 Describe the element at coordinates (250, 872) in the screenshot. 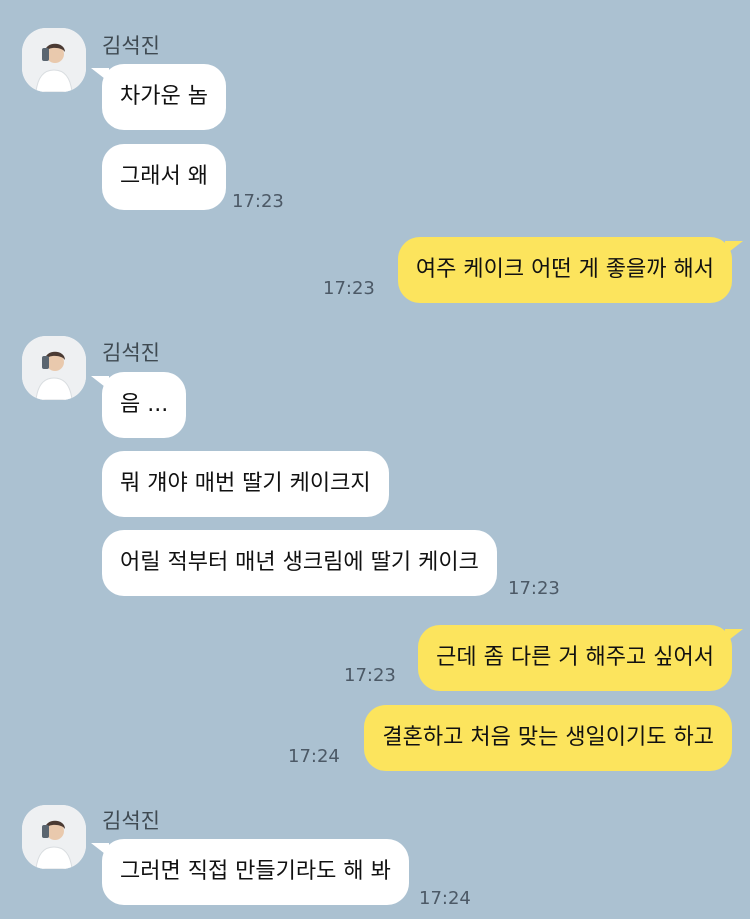

I see `message-bubble-incoming: 그러면 직접 만들기라도 해 봐` at that location.